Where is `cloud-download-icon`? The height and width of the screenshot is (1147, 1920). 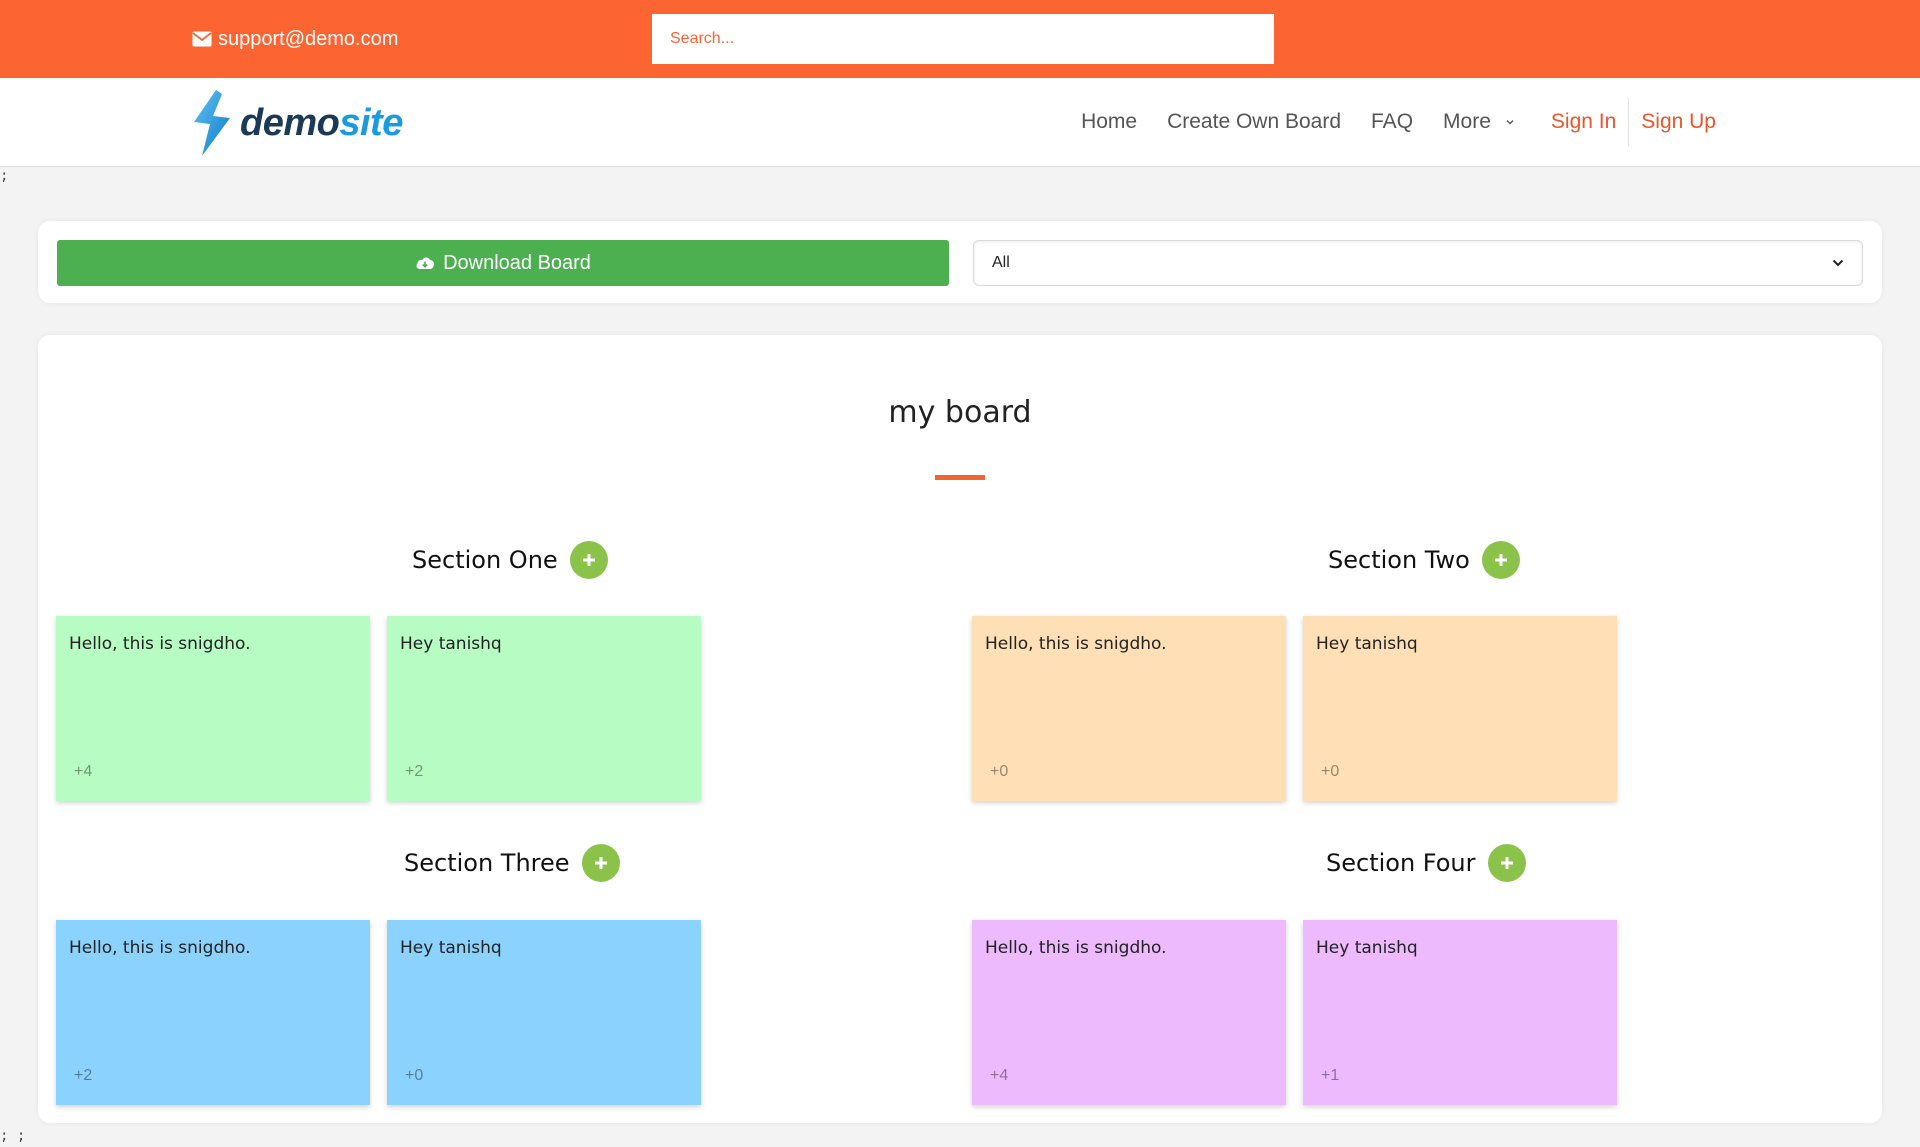 cloud-download-icon is located at coordinates (425, 263).